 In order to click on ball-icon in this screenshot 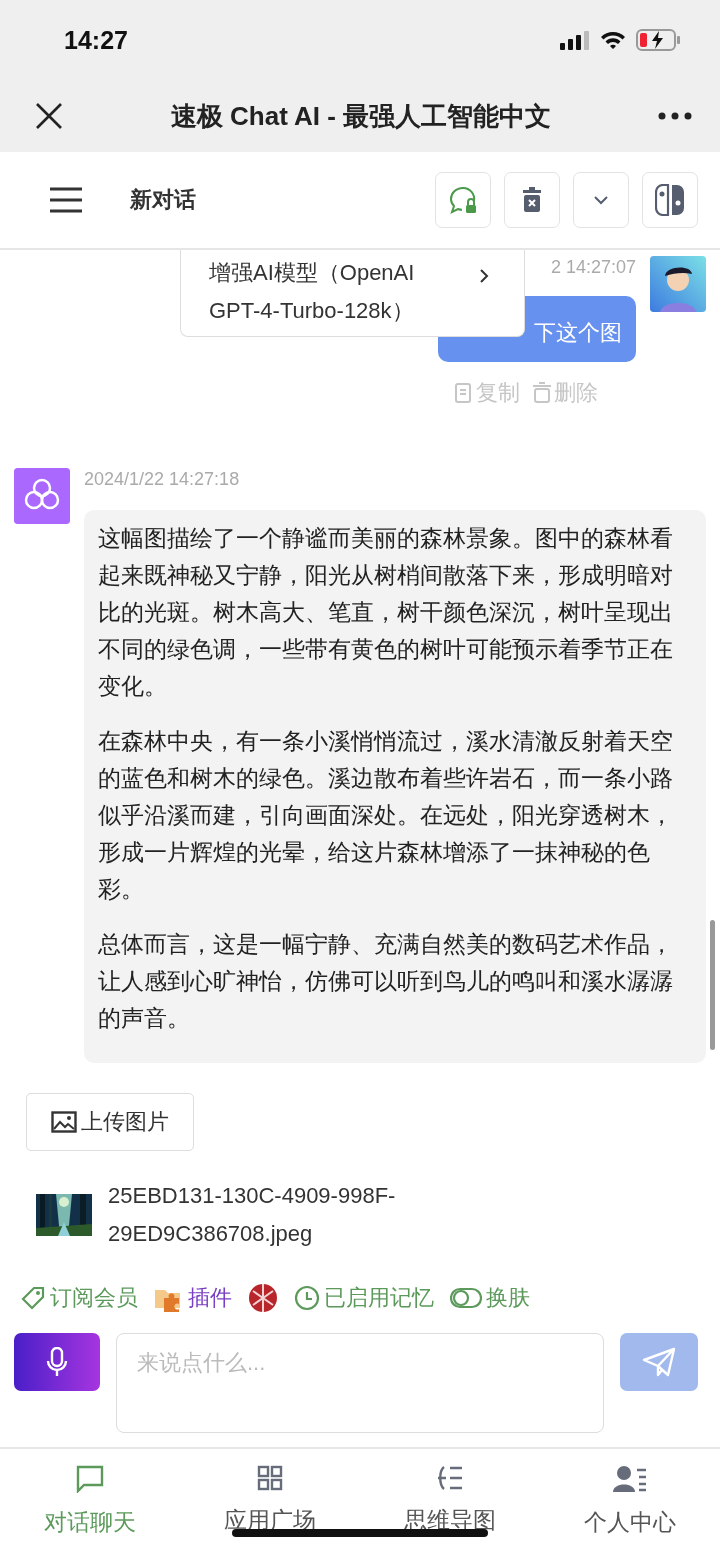, I will do `click(263, 1298)`.